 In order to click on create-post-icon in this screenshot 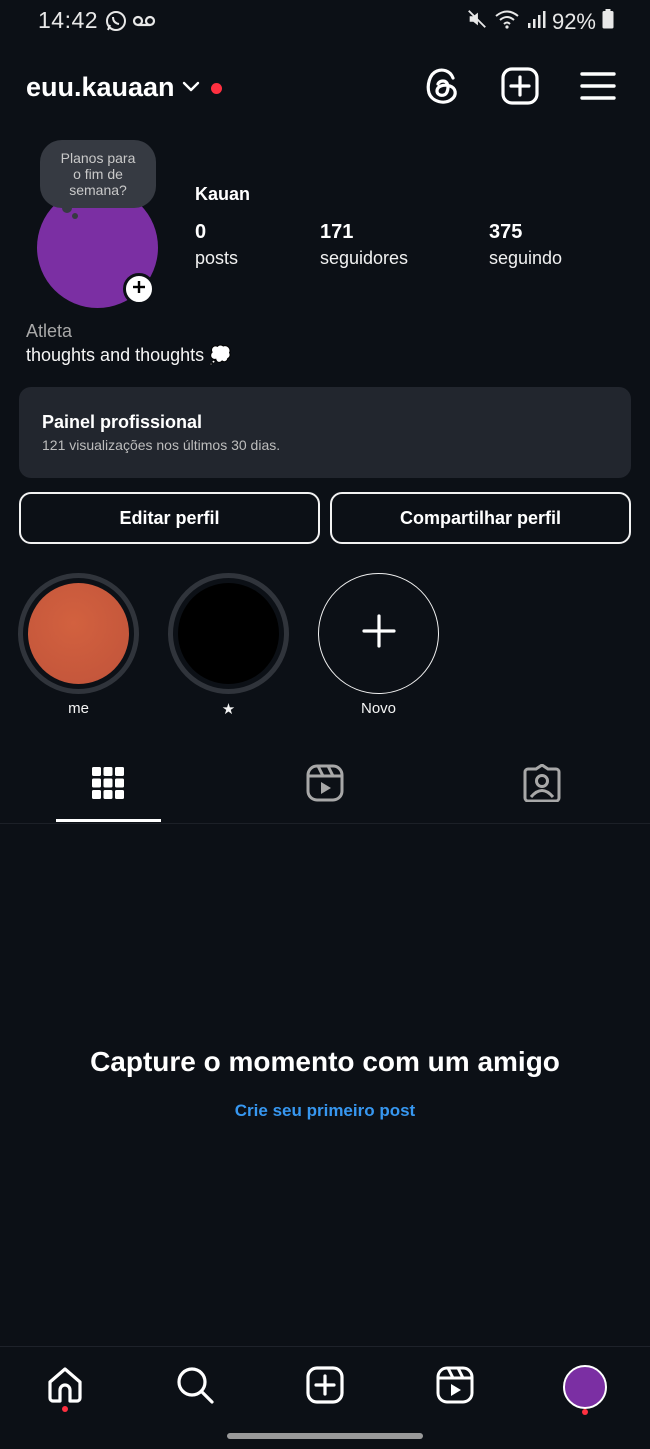, I will do `click(520, 88)`.